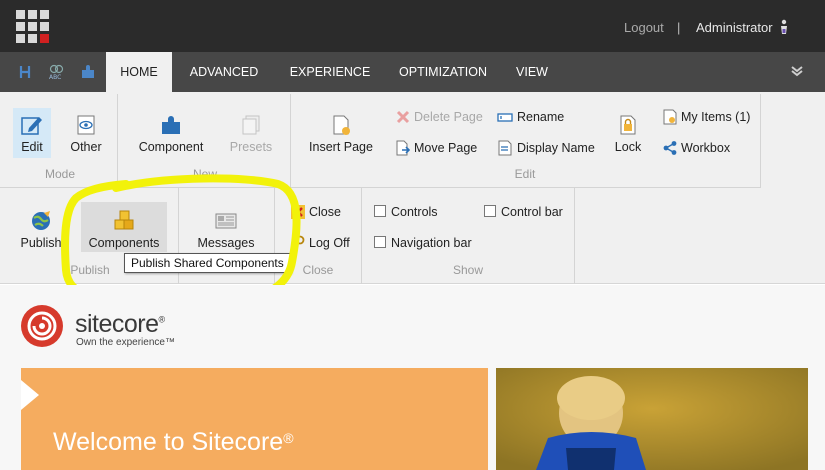  What do you see at coordinates (171, 147) in the screenshot?
I see `component-label: Component` at bounding box center [171, 147].